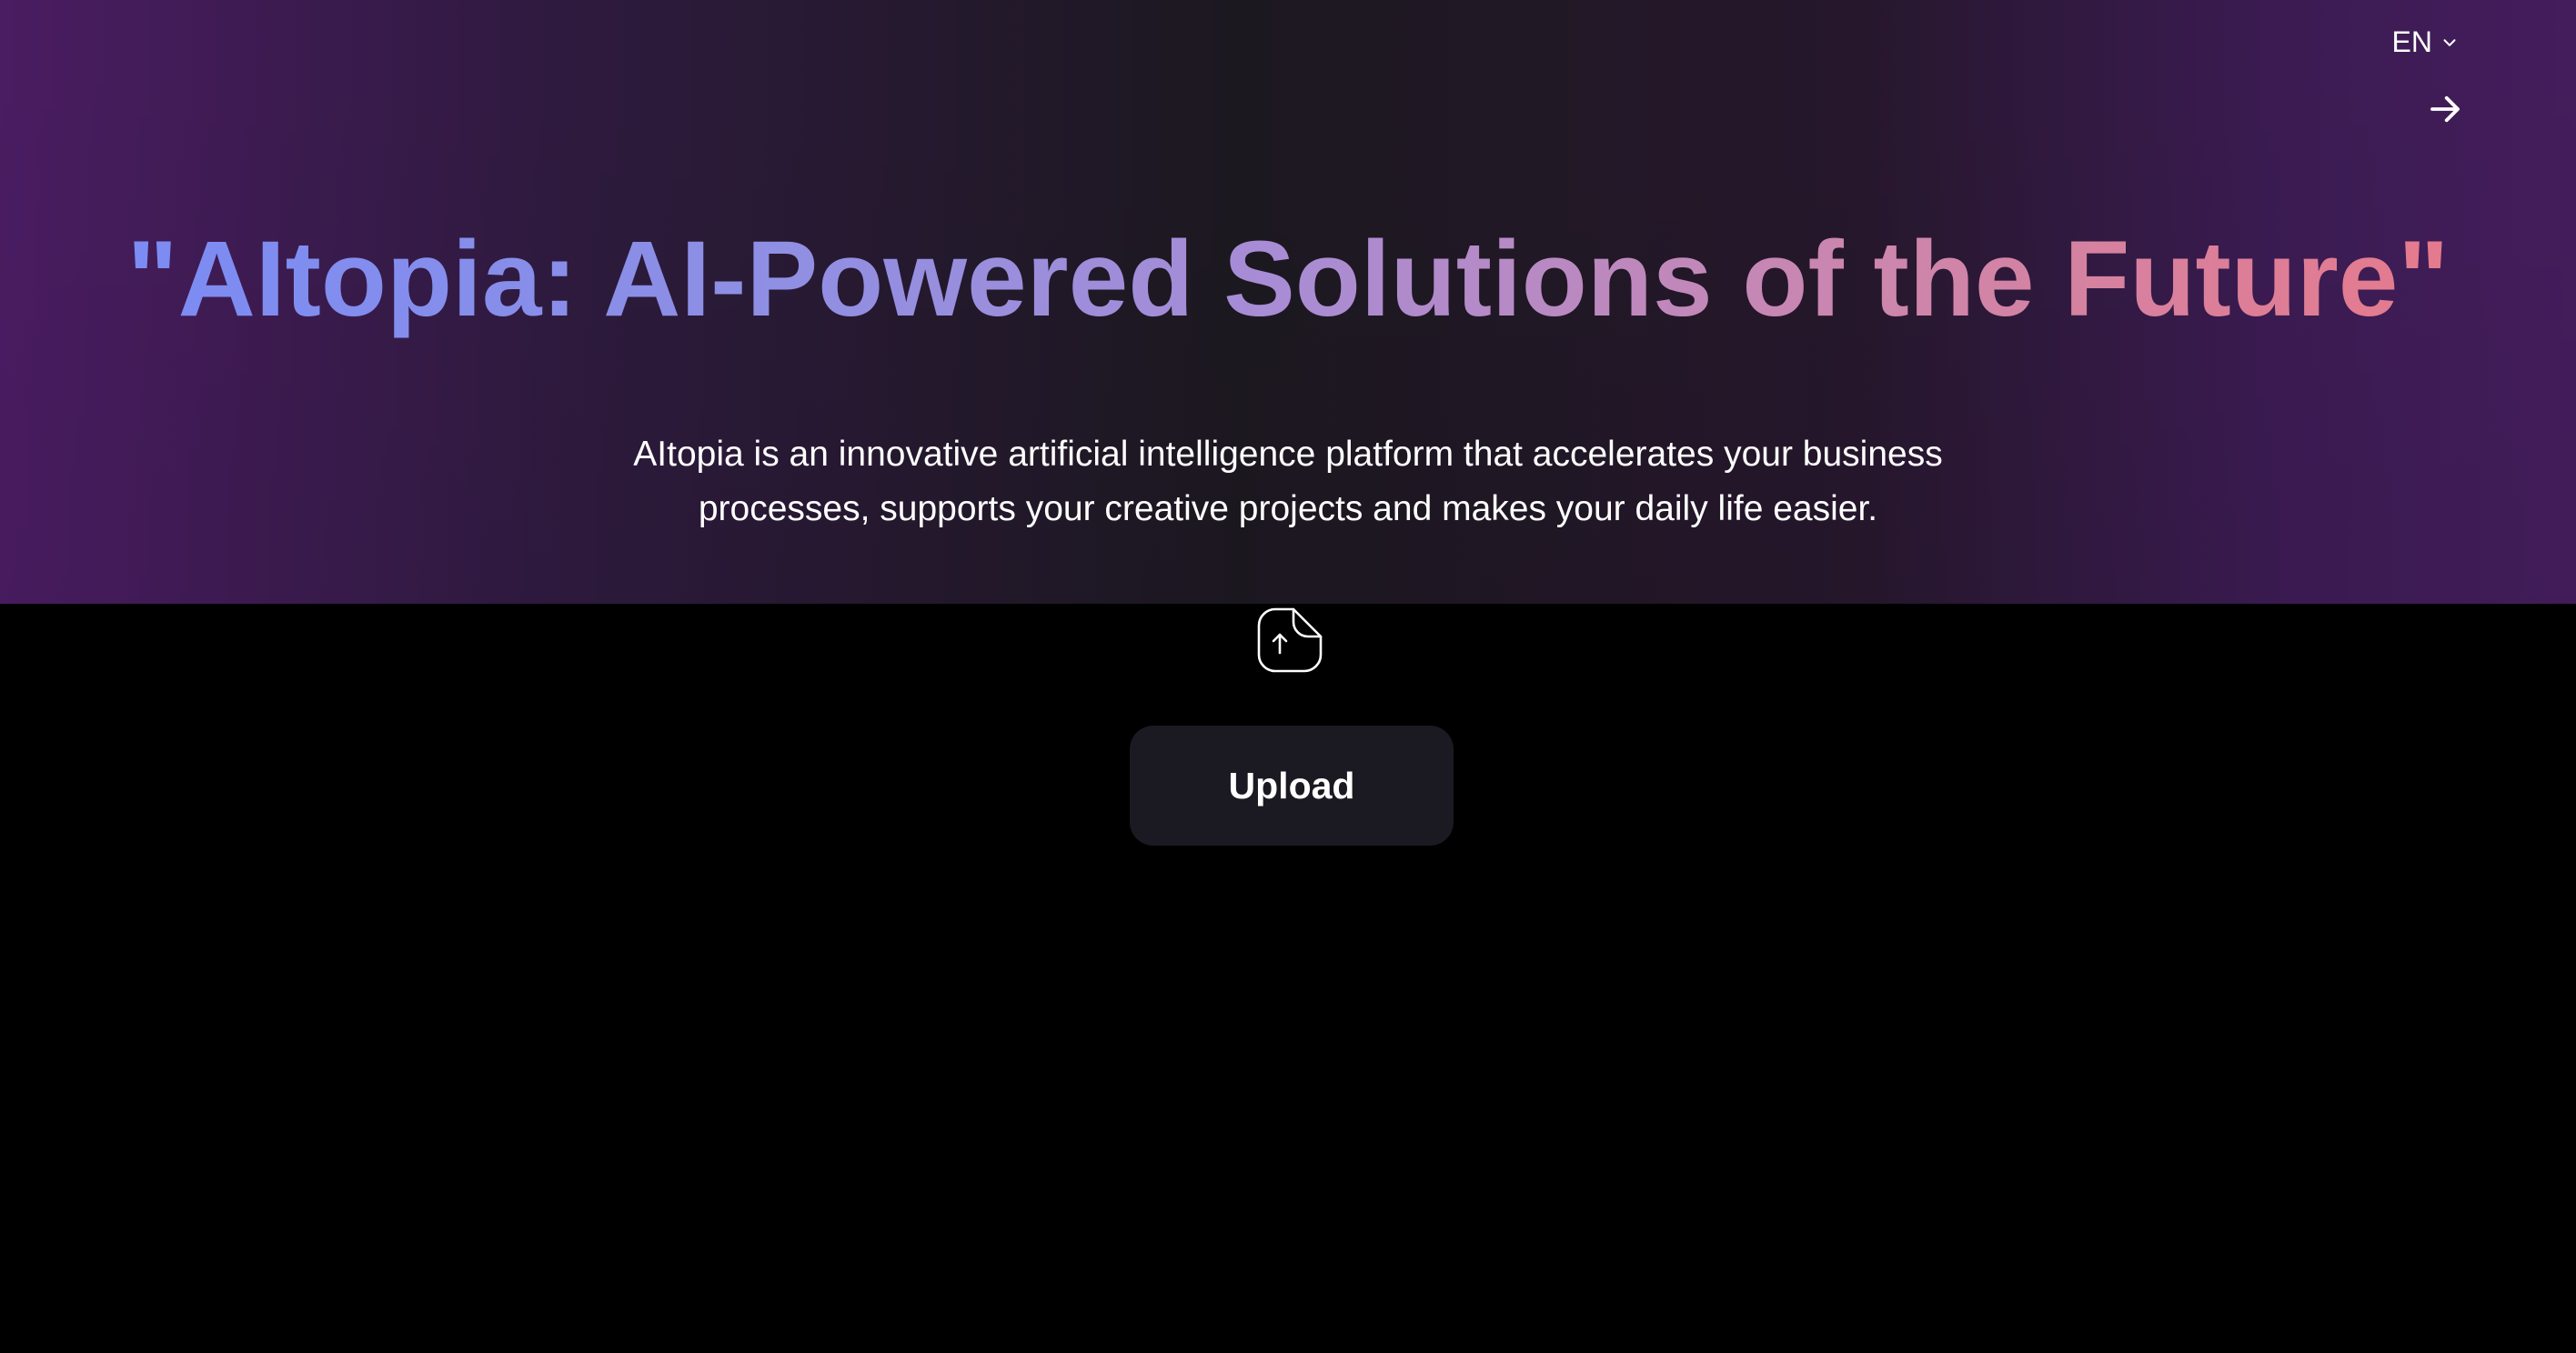 The image size is (2576, 1353). What do you see at coordinates (2411, 41) in the screenshot?
I see `language-label: EN` at bounding box center [2411, 41].